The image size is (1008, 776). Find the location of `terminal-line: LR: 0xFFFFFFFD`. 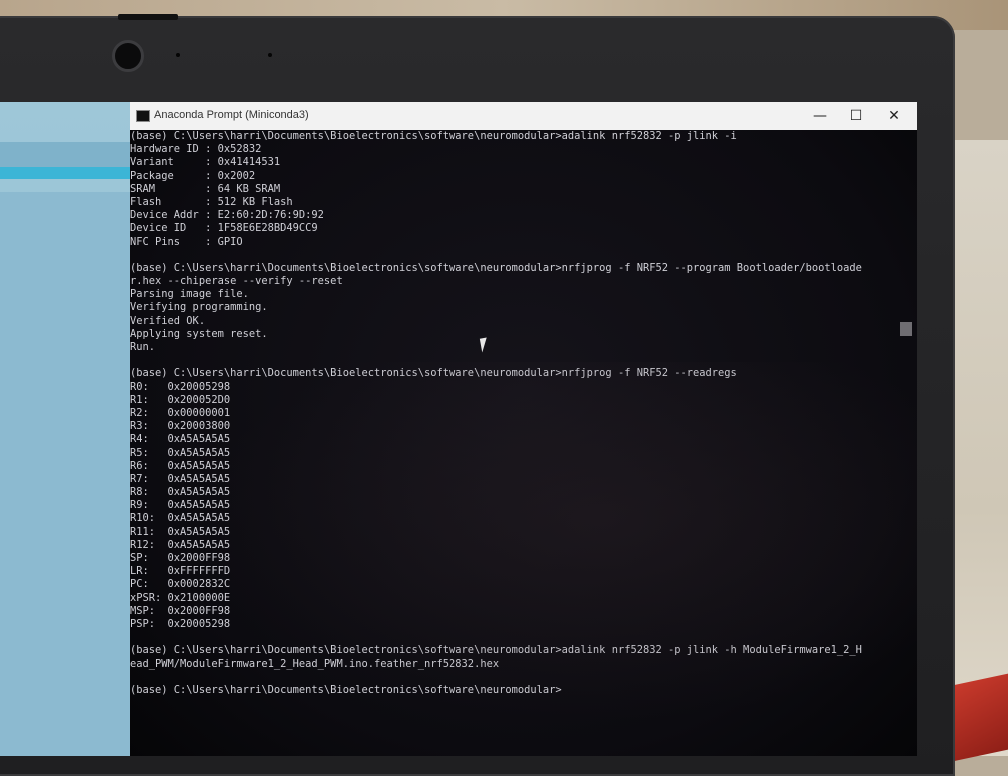

terminal-line: LR: 0xFFFFFFFD is located at coordinates (180, 571).